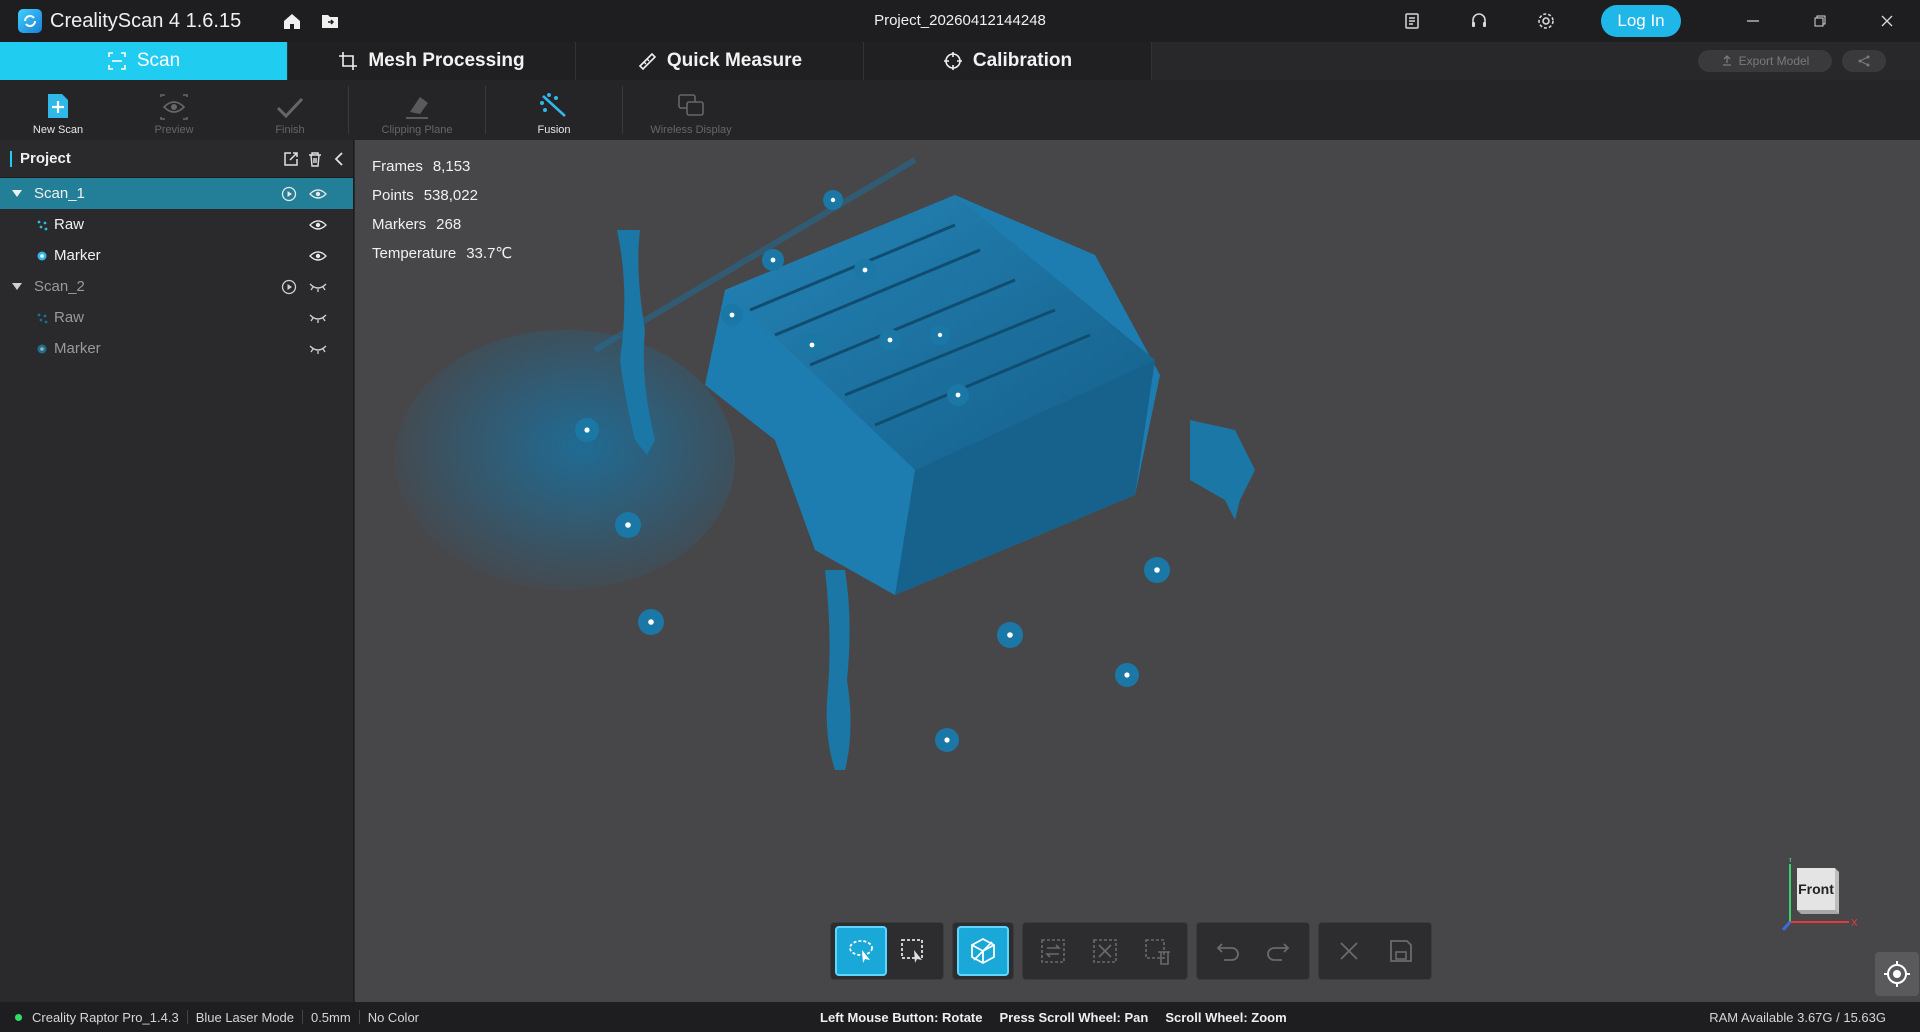  I want to click on redo-button, so click(1279, 951).